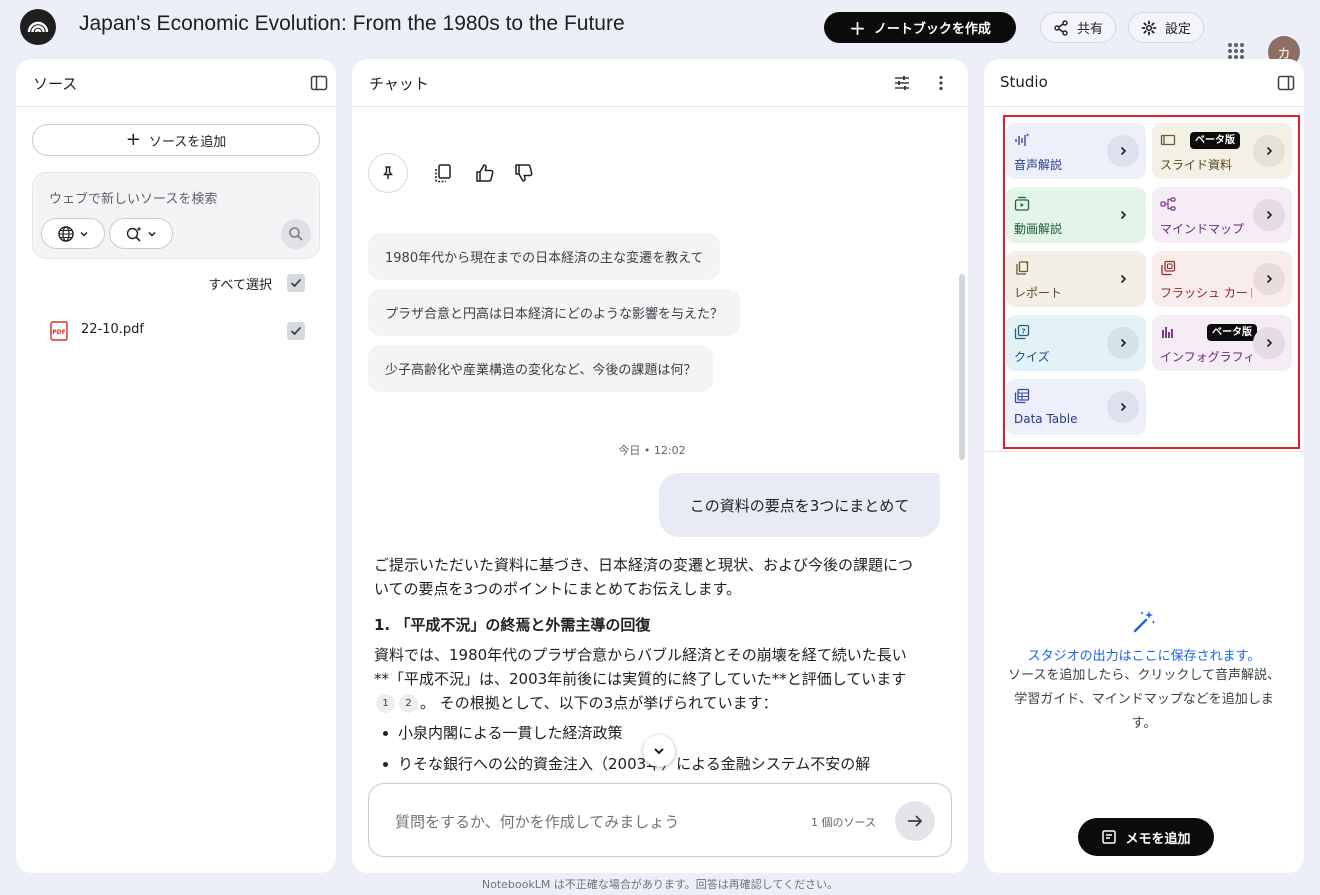 Image resolution: width=1320 pixels, height=895 pixels. Describe the element at coordinates (296, 331) in the screenshot. I see `source-file-checkbox` at that location.